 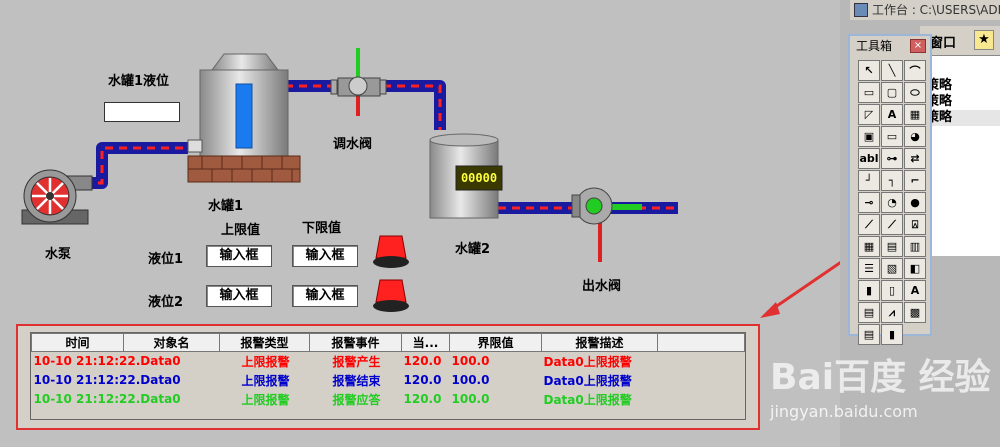 What do you see at coordinates (892, 312) in the screenshot?
I see `line-chart-tool-icon: ⩘` at bounding box center [892, 312].